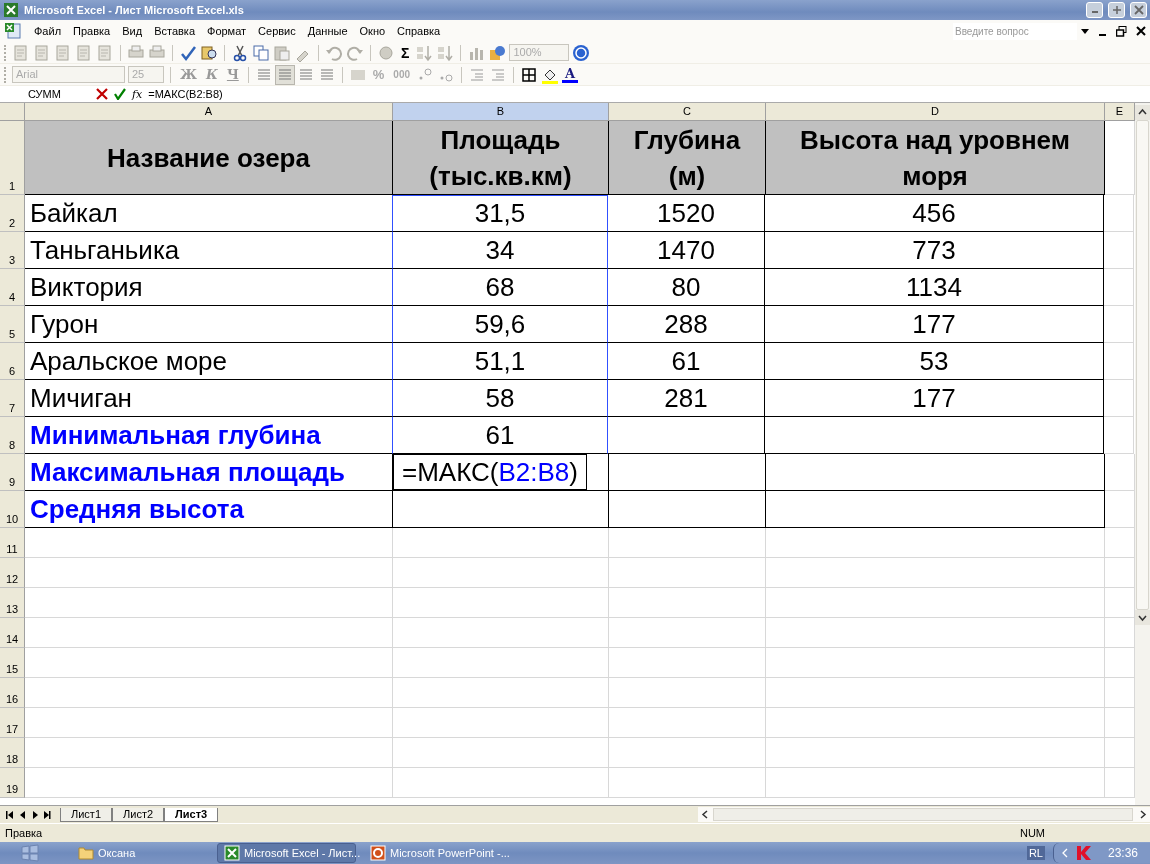 The image size is (1150, 864). I want to click on row-header: 1, so click(12, 158).